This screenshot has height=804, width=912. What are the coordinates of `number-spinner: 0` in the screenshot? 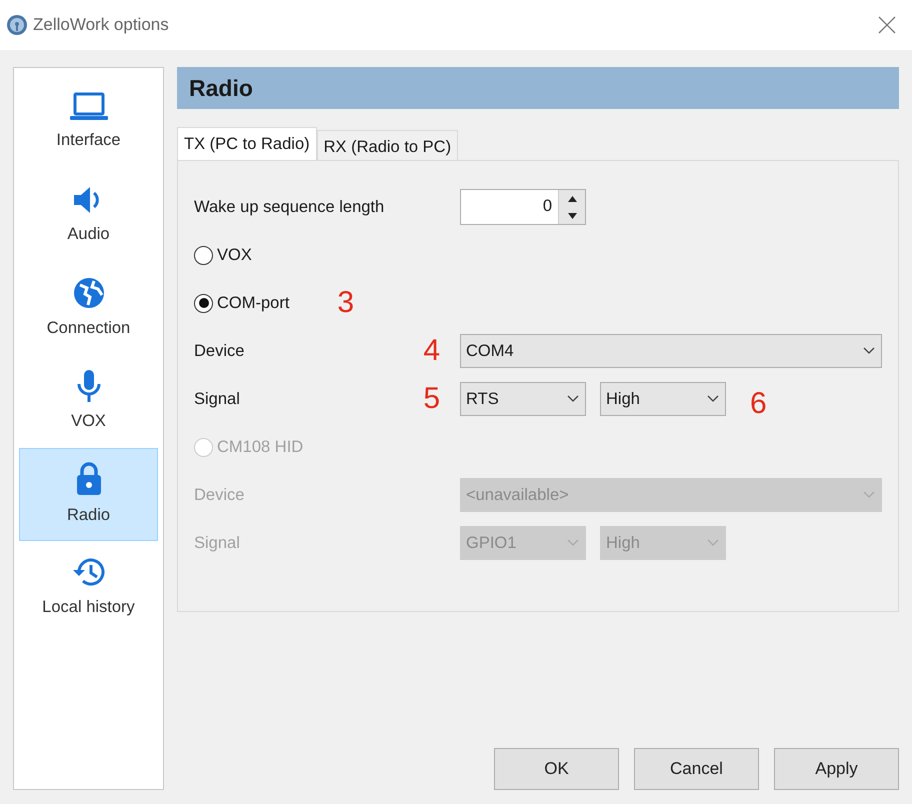 It's located at (523, 207).